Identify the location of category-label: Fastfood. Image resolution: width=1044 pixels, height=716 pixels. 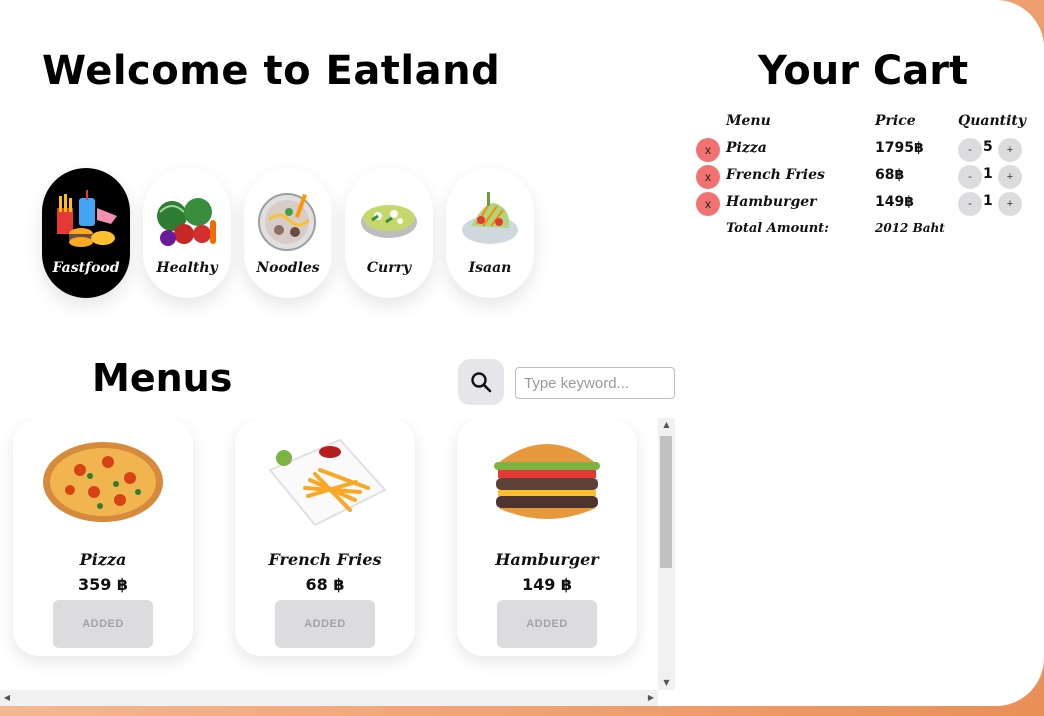
(86, 268).